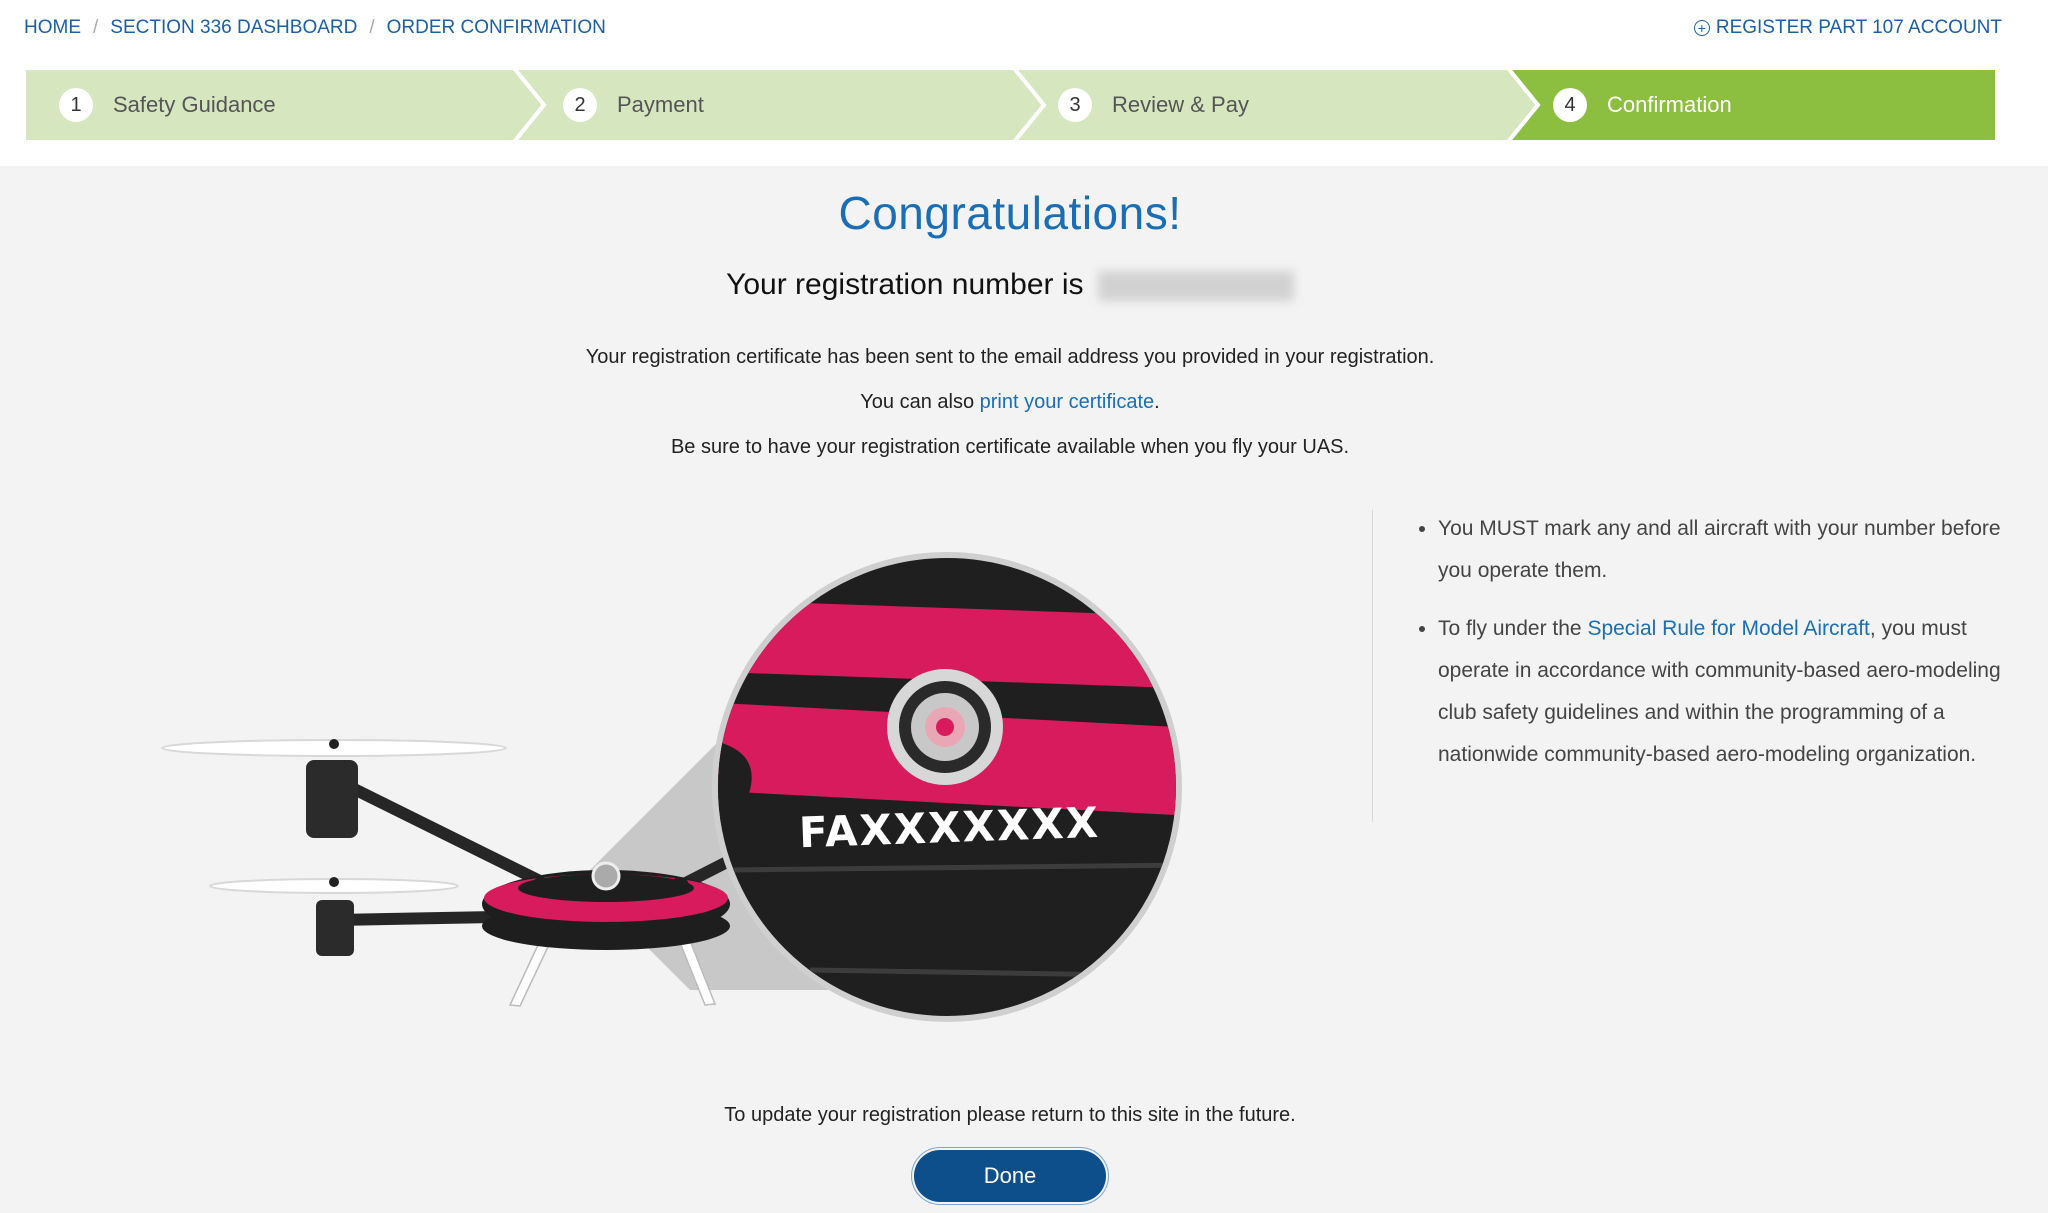  I want to click on registration-number-label: Your registration number is, so click(905, 284).